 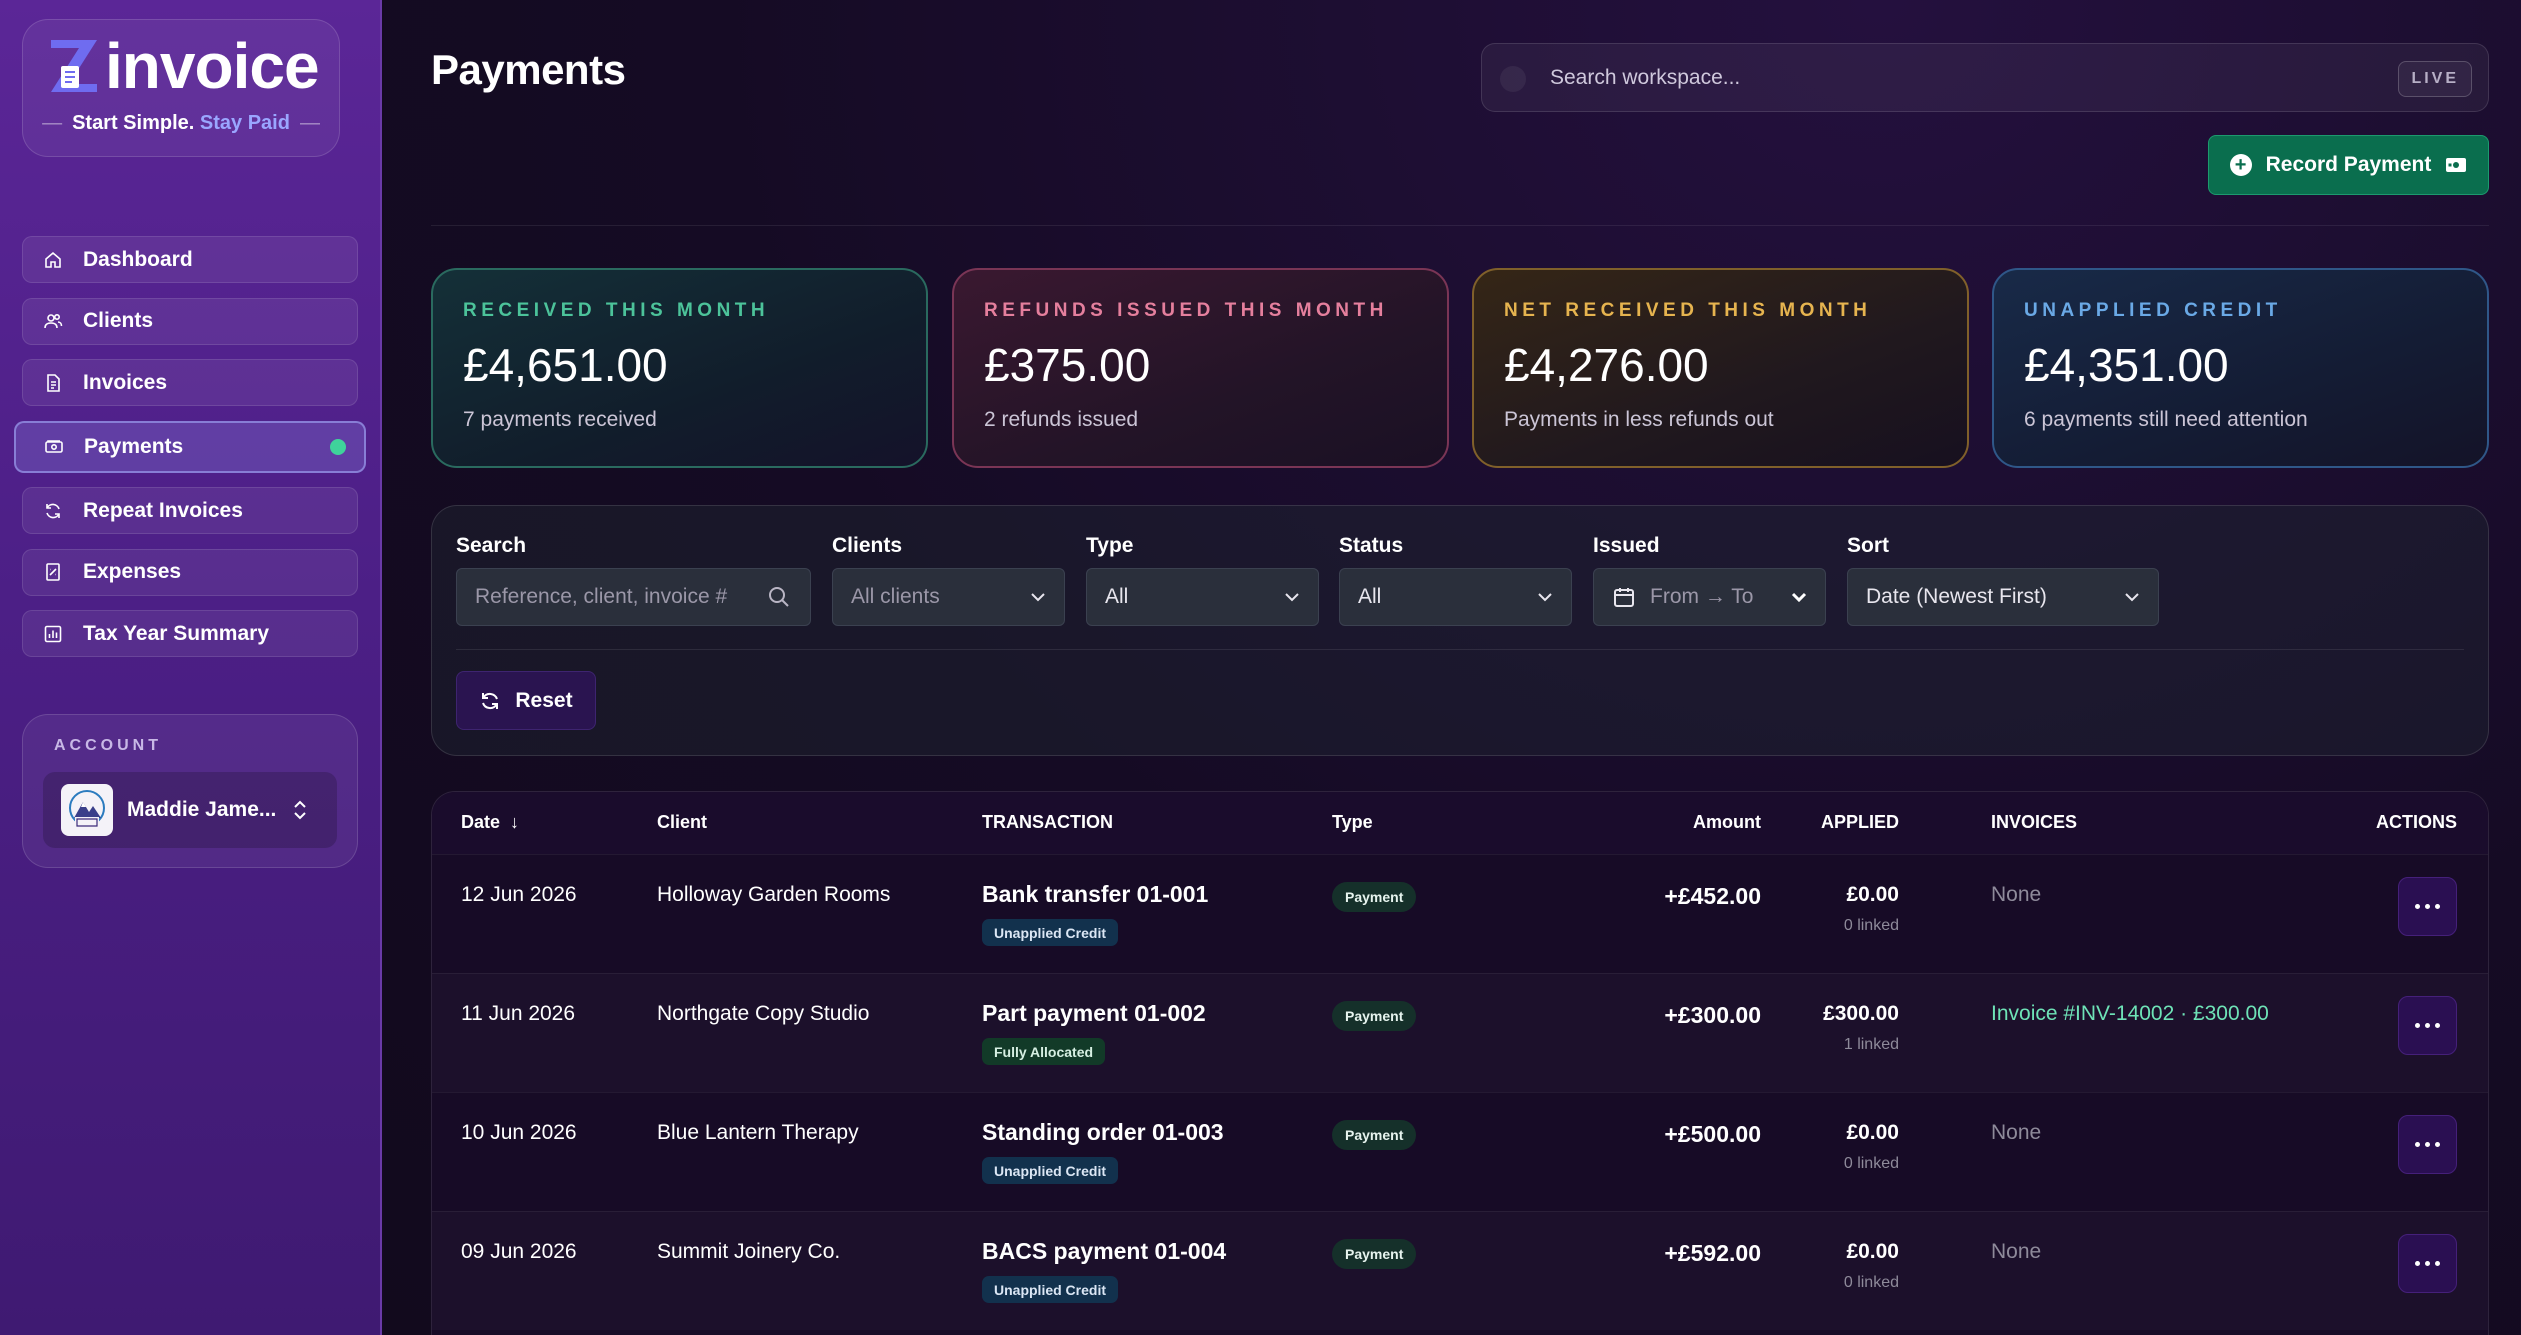 I want to click on brand-card: invoice — Start Simple. Stay Paid —, so click(x=181, y=88).